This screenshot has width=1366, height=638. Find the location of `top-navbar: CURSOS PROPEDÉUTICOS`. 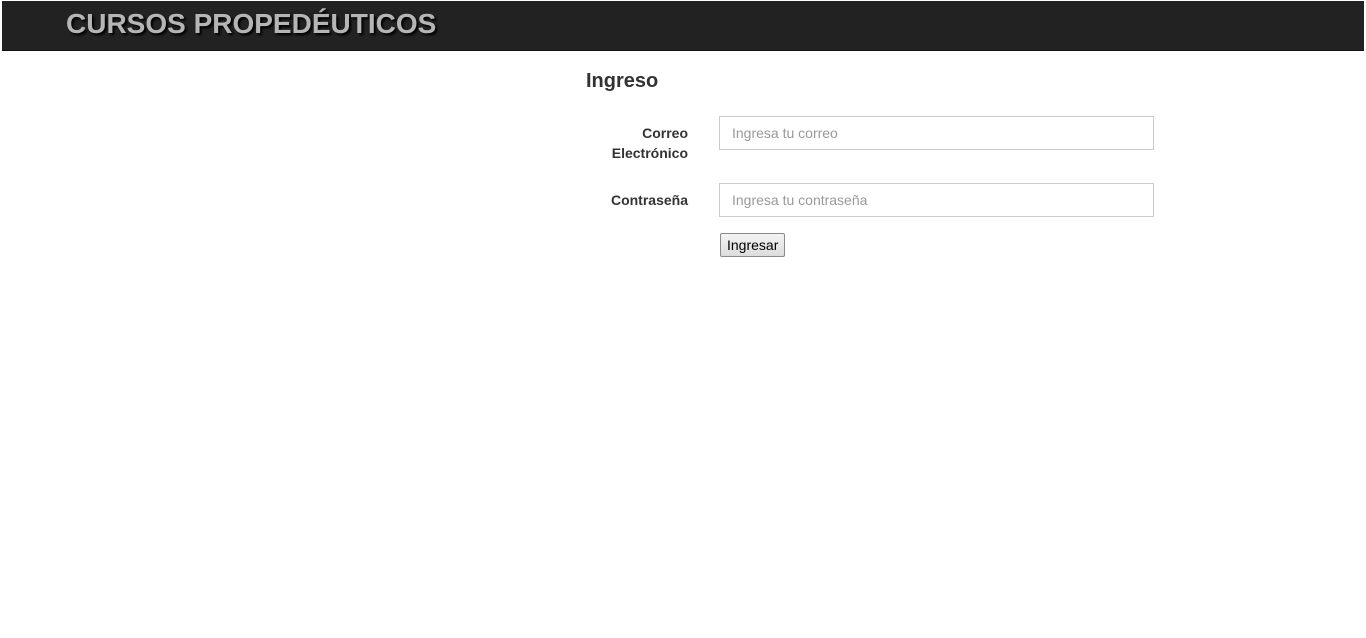

top-navbar: CURSOS PROPEDÉUTICOS is located at coordinates (683, 26).